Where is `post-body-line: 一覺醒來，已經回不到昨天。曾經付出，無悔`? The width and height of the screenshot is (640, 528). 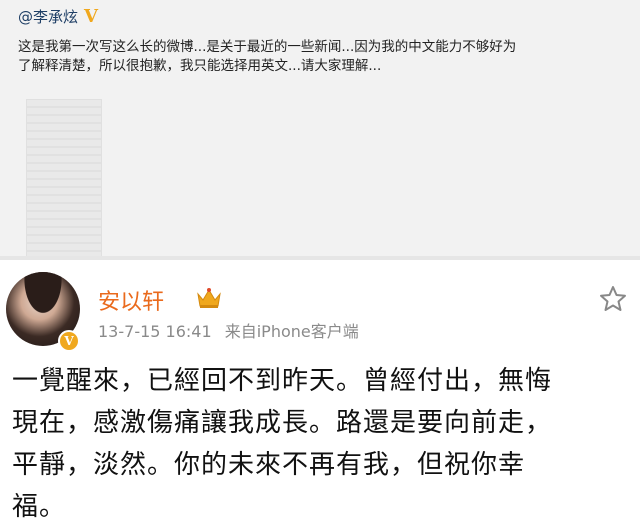 post-body-line: 一覺醒來，已經回不到昨天。曾經付出，無悔 is located at coordinates (282, 381).